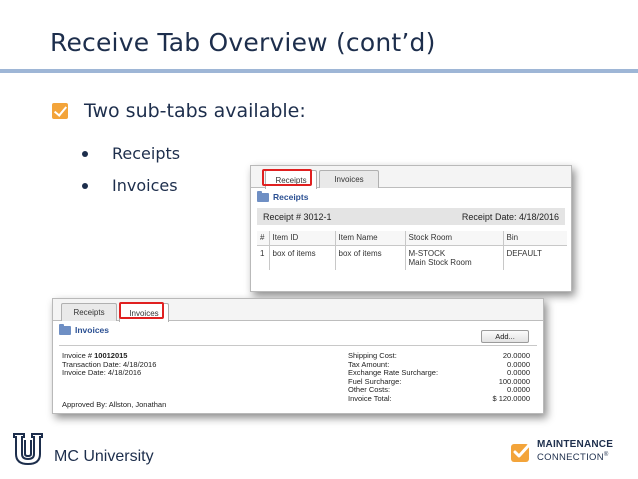 This screenshot has height=479, width=638. What do you see at coordinates (302, 238) in the screenshot?
I see `column-header: Item ID` at bounding box center [302, 238].